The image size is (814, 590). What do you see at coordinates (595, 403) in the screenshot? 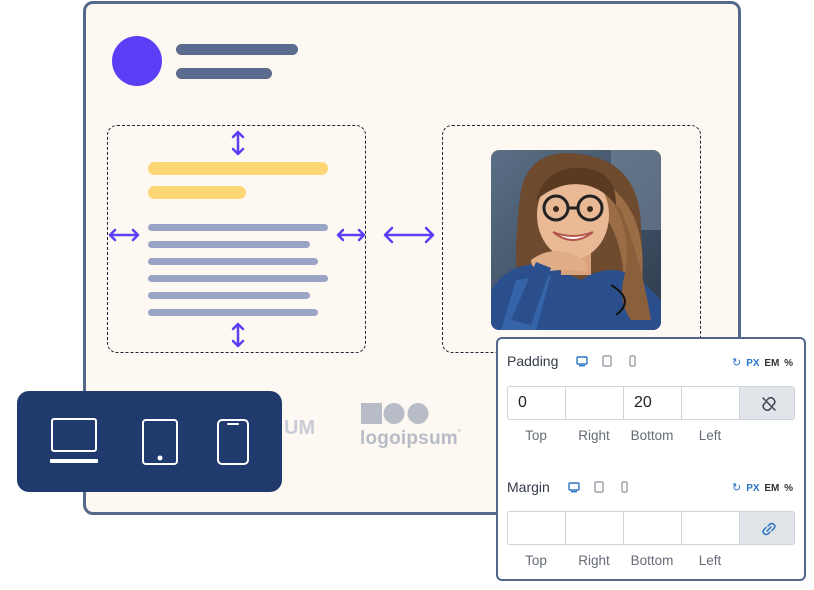
I see `padding-right-input` at bounding box center [595, 403].